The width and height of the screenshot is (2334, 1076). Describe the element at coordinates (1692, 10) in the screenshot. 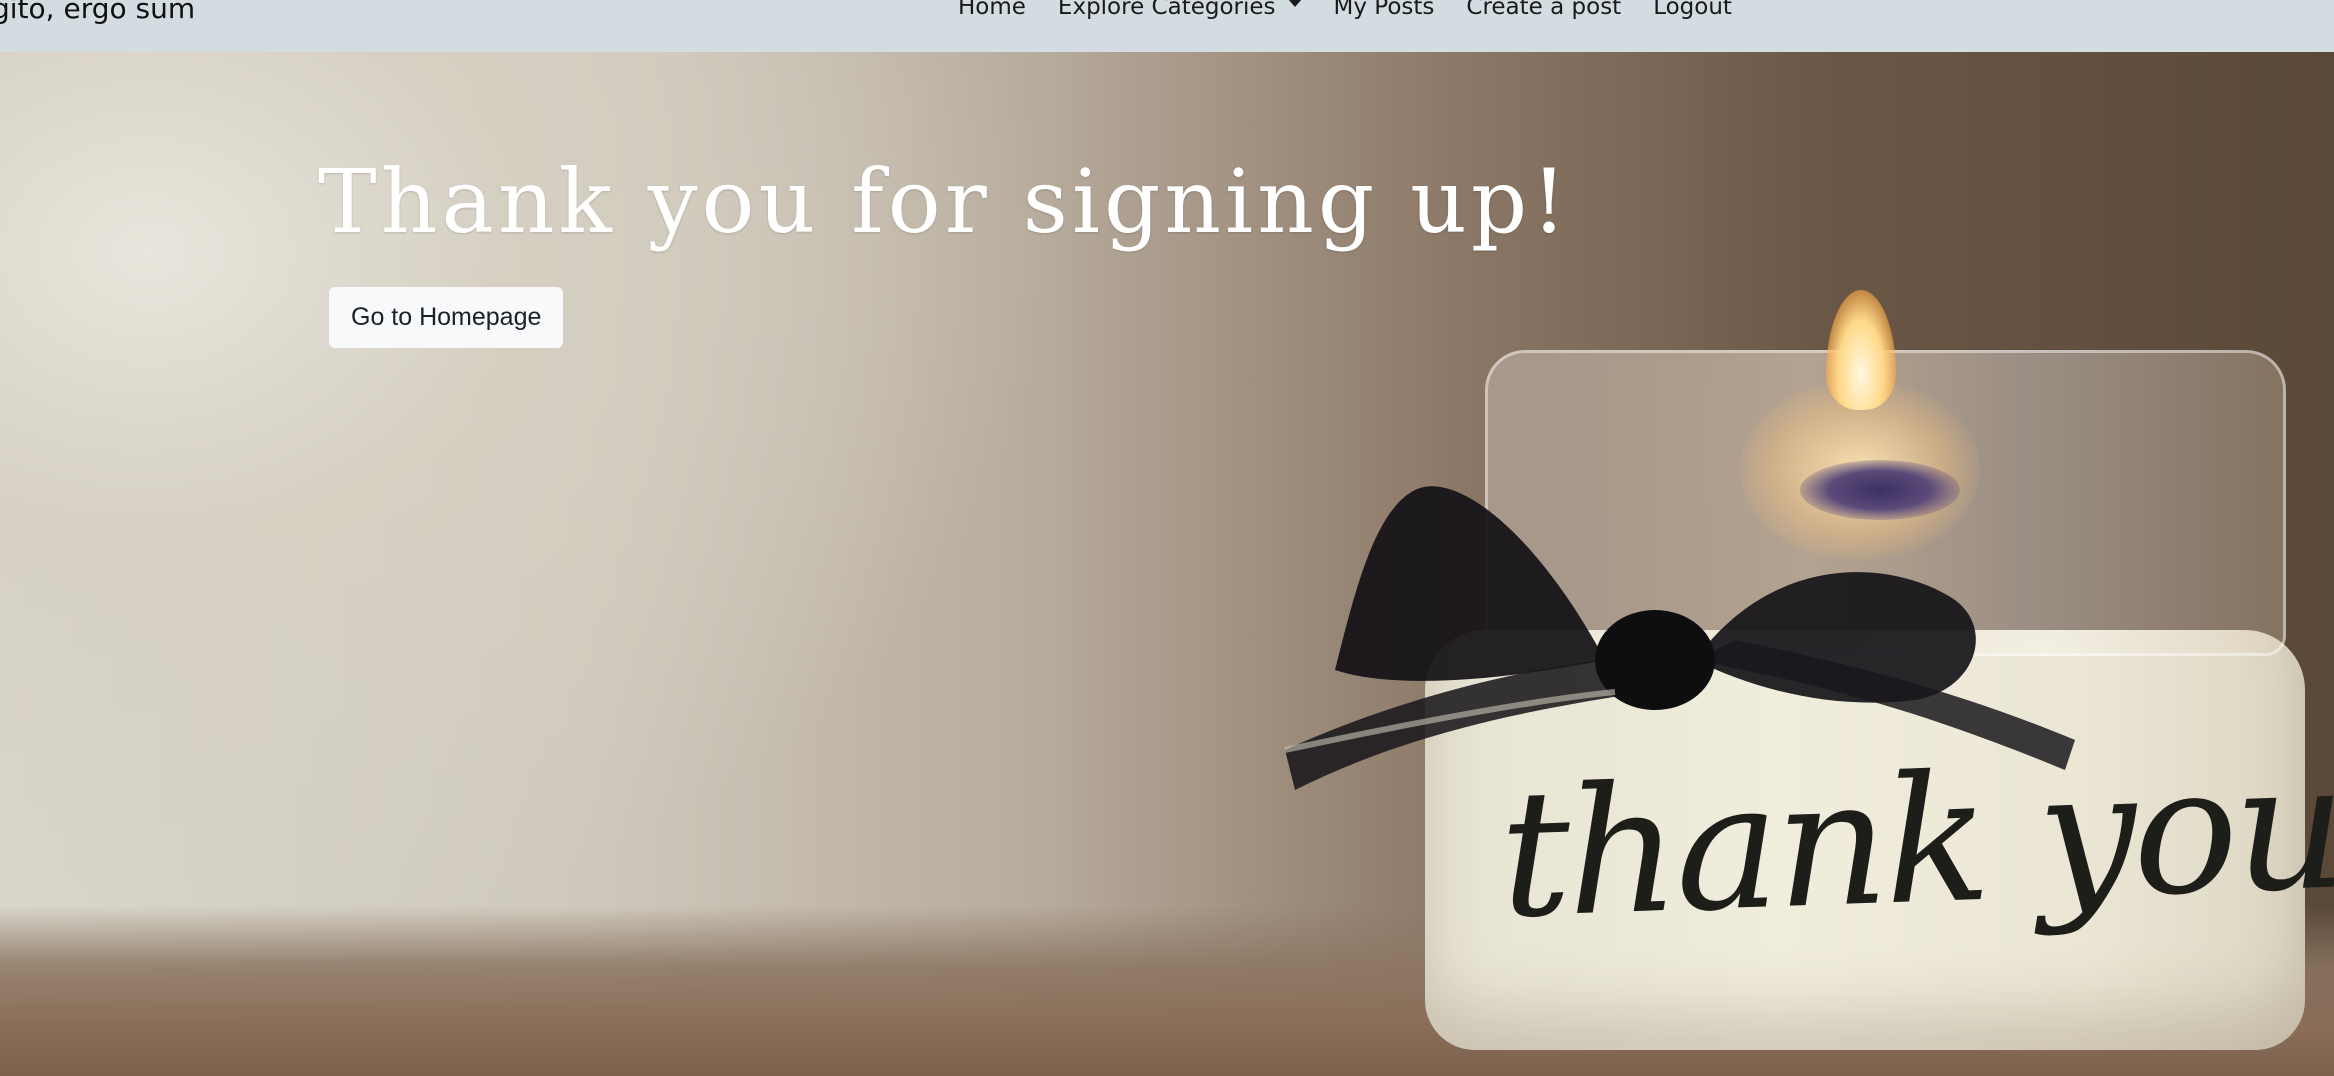

I see `nav-link-logout: Logout` at that location.